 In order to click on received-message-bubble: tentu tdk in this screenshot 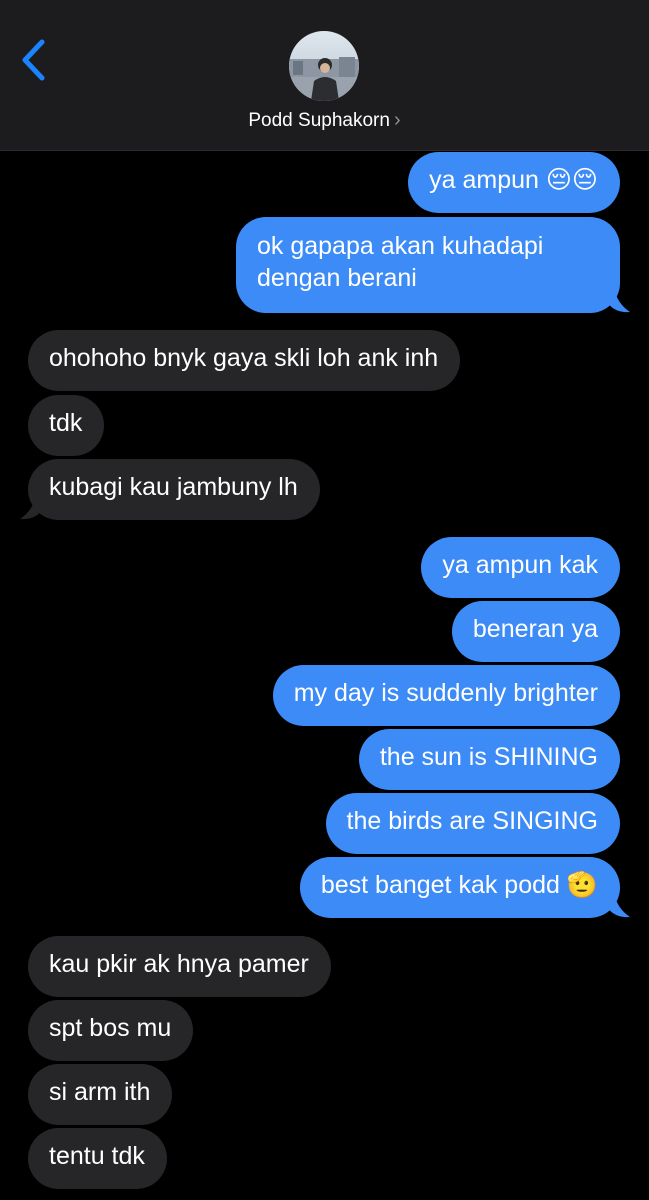, I will do `click(97, 1158)`.